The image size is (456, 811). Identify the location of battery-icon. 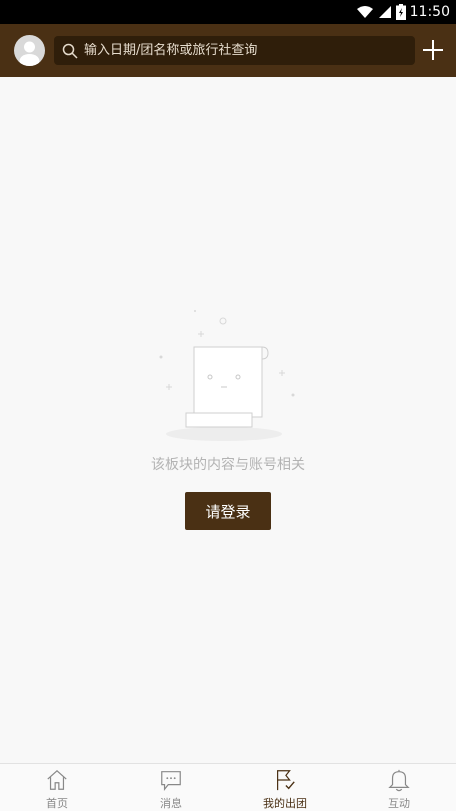
(400, 12).